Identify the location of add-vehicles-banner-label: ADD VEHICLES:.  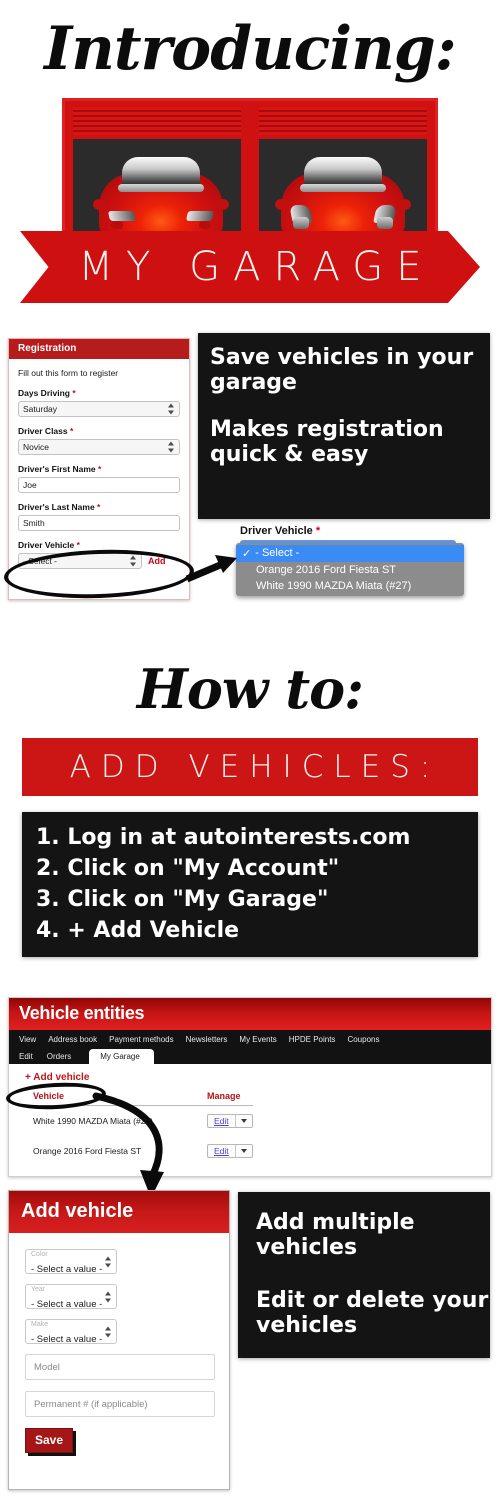
(255, 767).